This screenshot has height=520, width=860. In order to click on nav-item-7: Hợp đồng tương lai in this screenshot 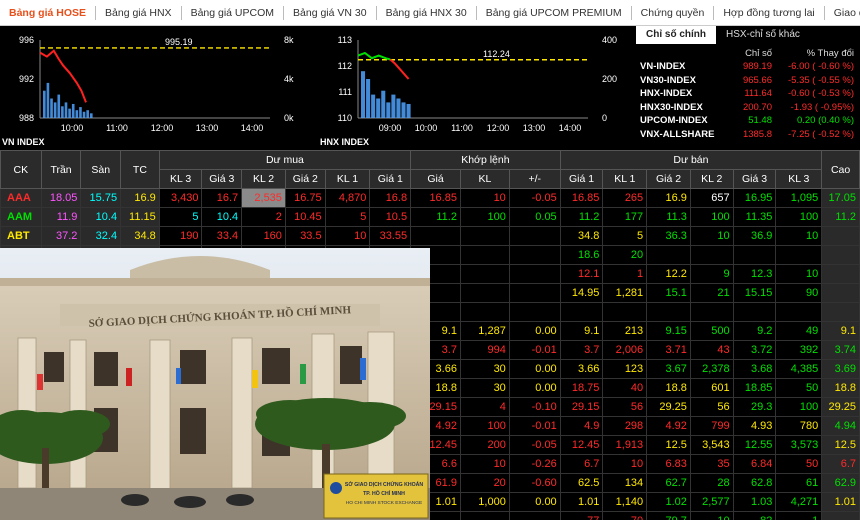, I will do `click(769, 12)`.